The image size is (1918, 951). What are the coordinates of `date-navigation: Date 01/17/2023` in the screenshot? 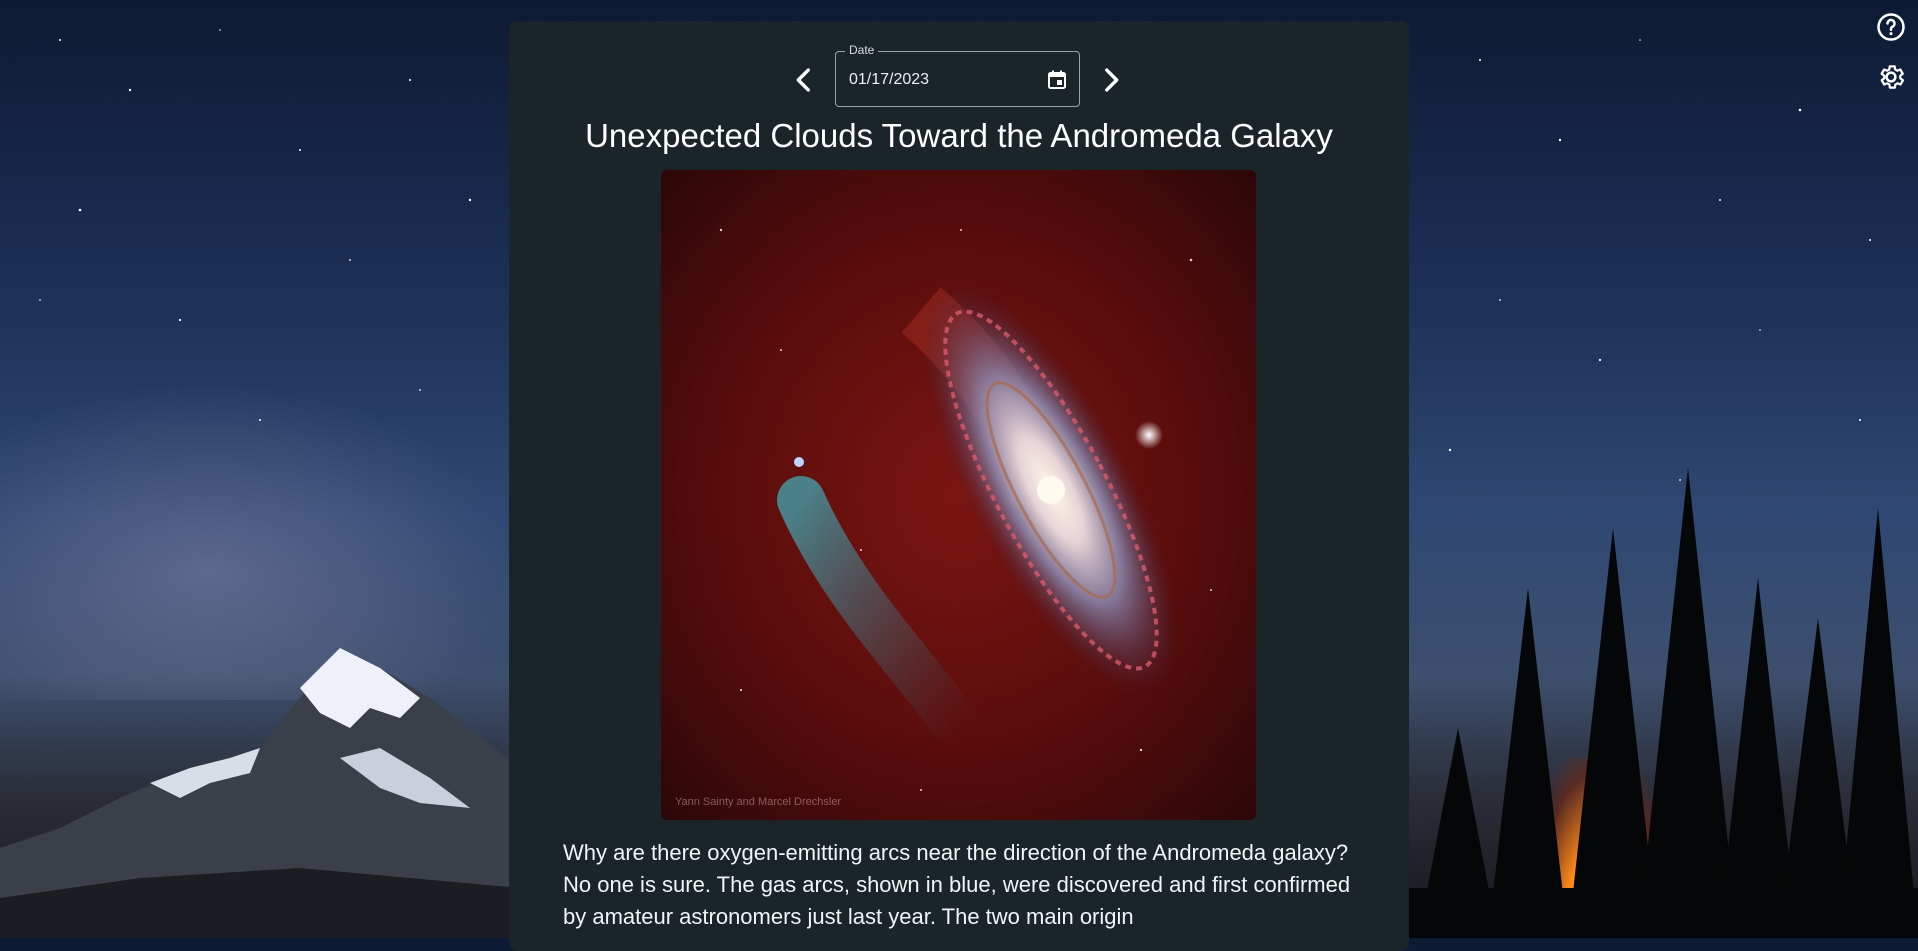 It's located at (959, 76).